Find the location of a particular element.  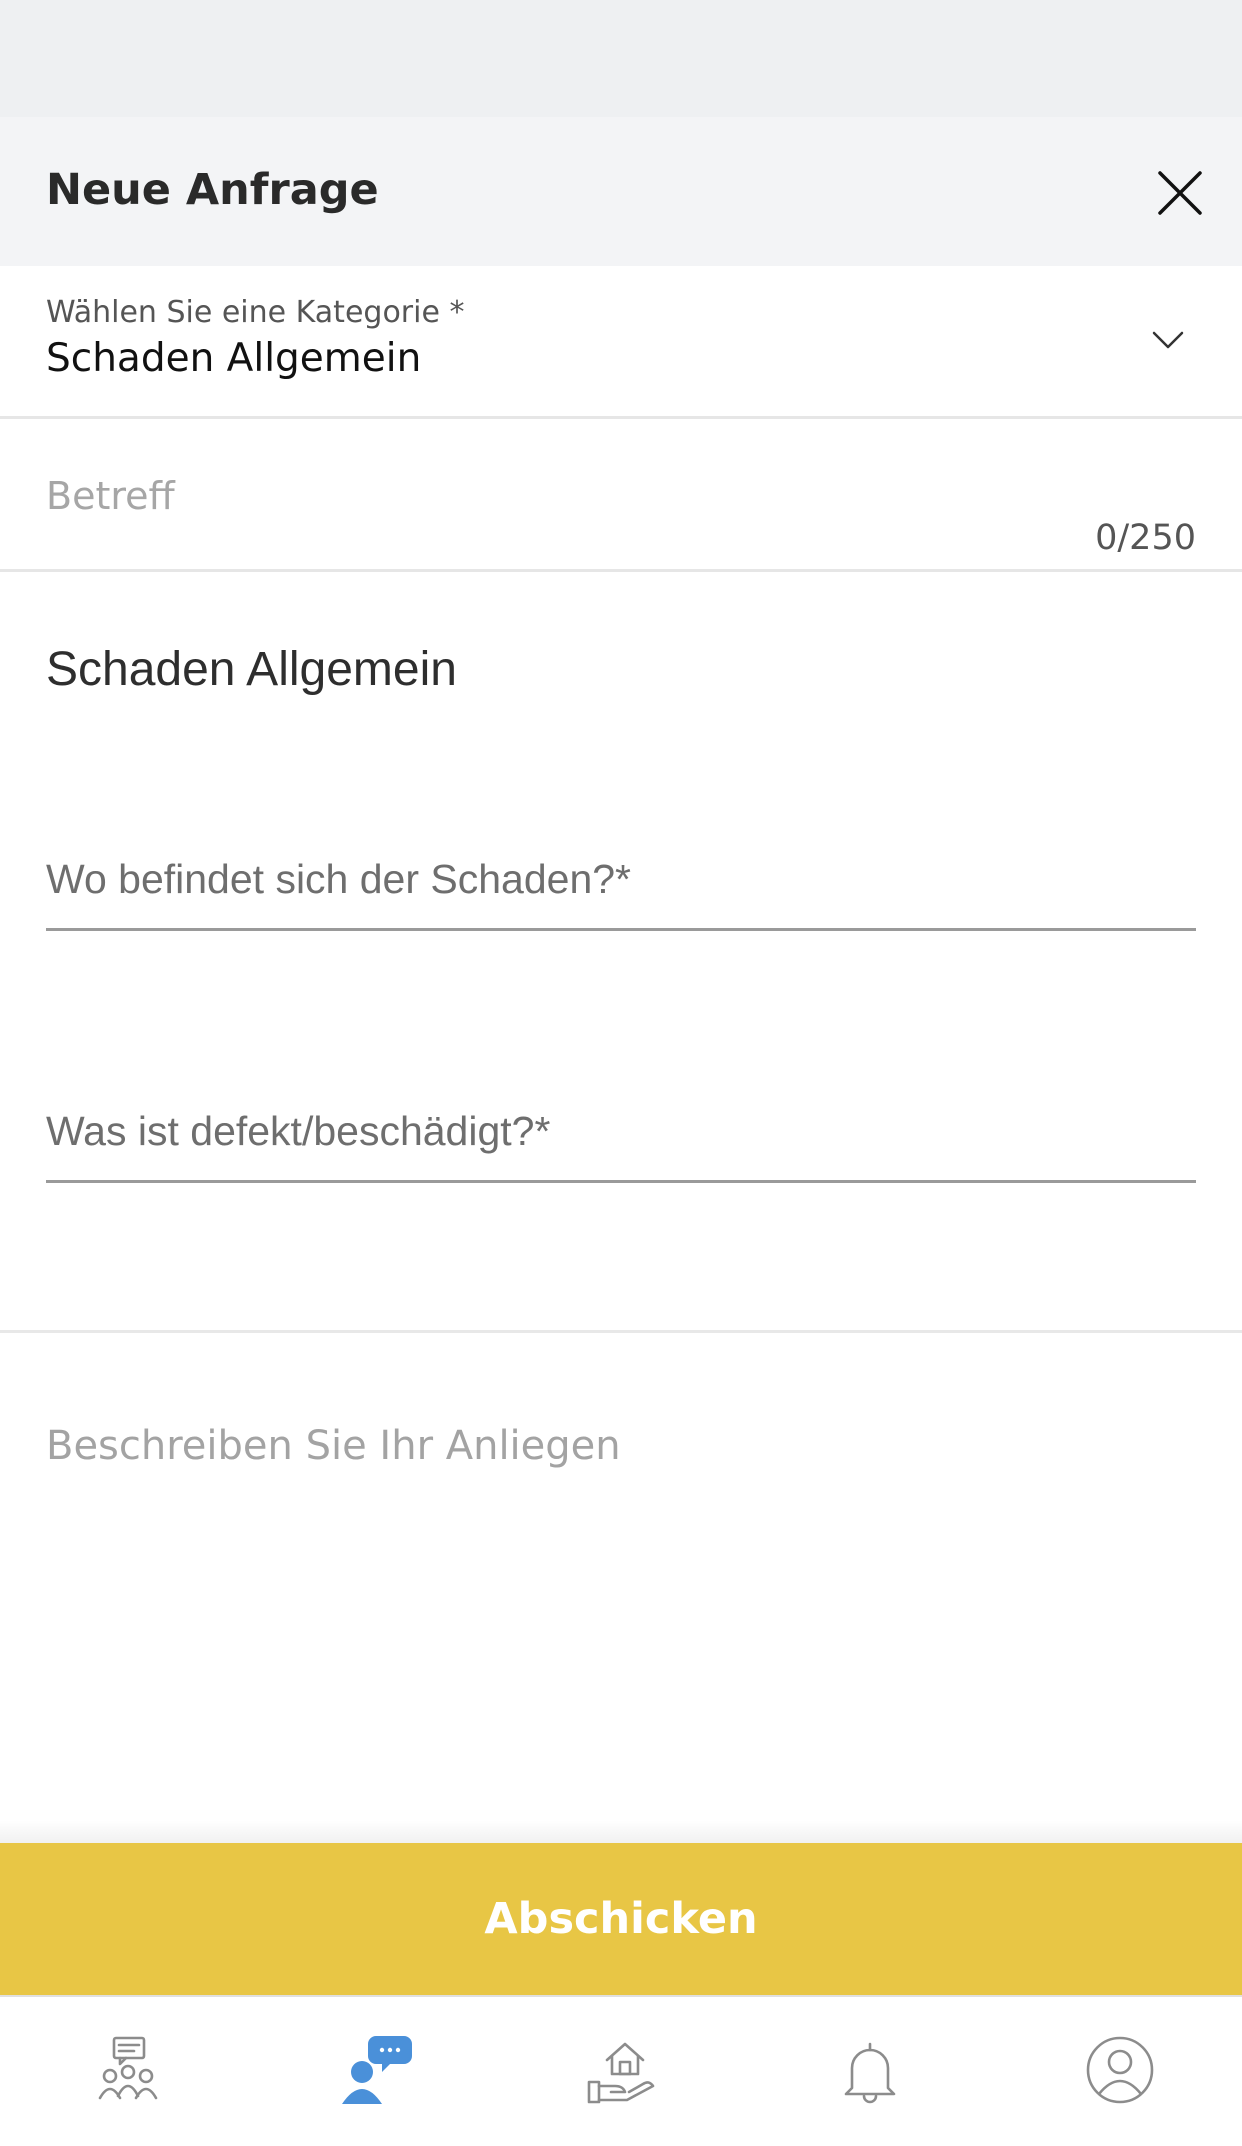

scroll-shadow is located at coordinates (621, 1832).